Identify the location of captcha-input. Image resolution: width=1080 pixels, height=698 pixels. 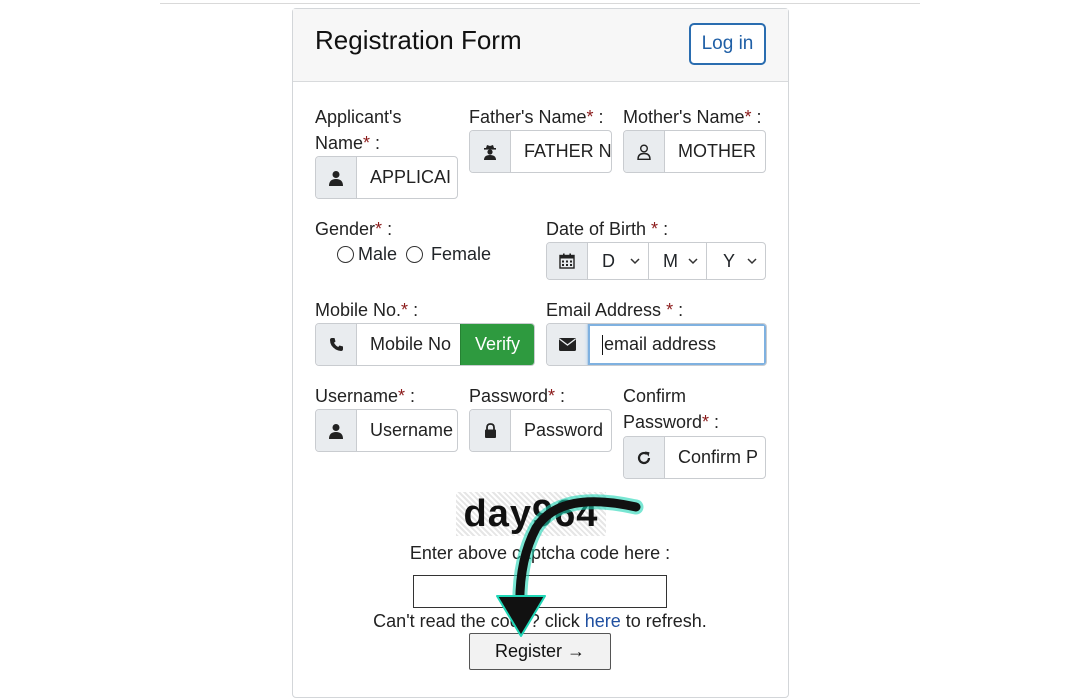
(540, 591).